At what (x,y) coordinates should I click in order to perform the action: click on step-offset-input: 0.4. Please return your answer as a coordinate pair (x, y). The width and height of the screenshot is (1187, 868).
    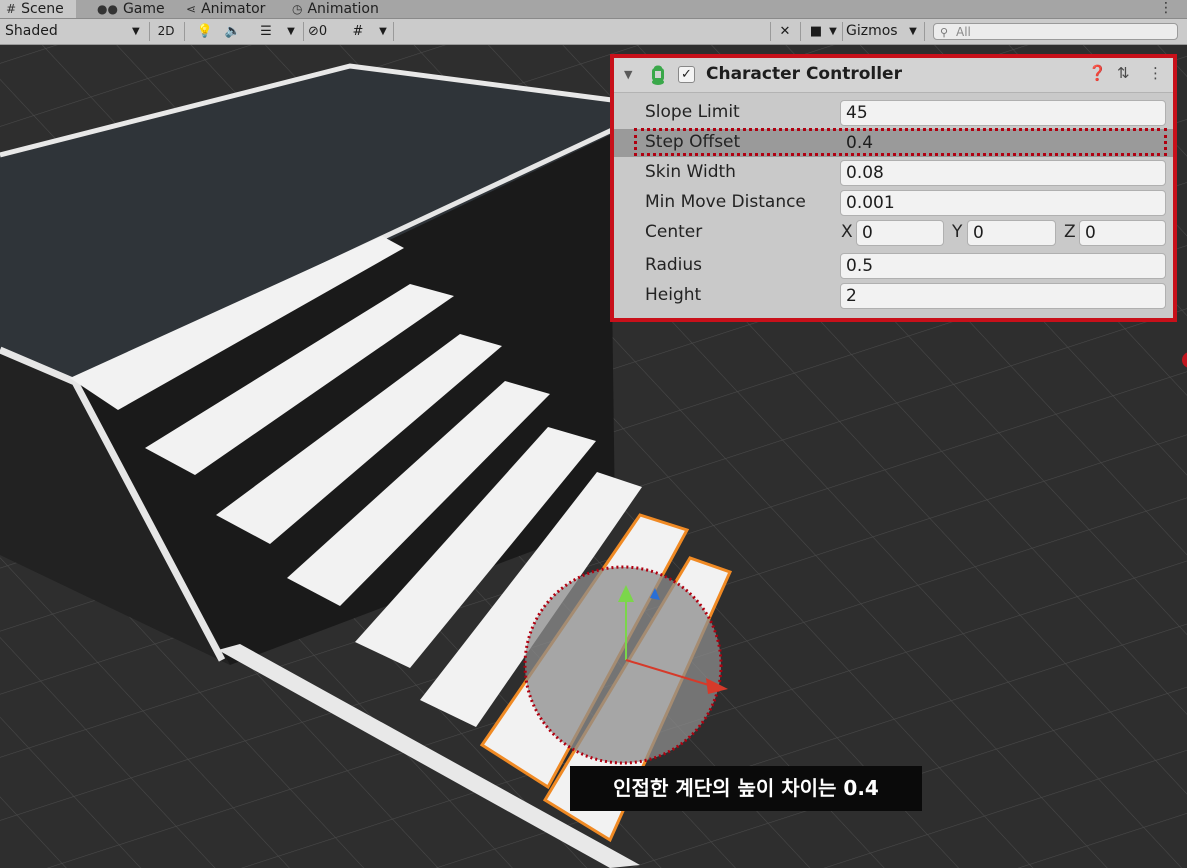
    Looking at the image, I should click on (1003, 143).